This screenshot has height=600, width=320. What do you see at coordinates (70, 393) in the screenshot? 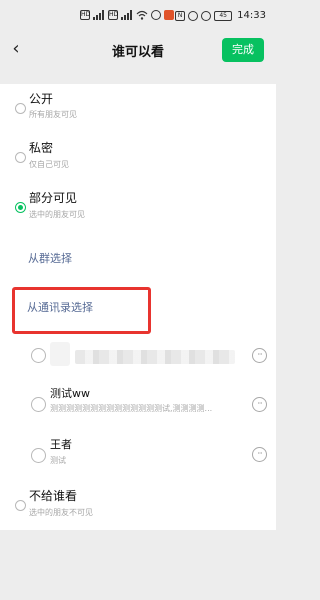
I see `member-name: 测试ww` at bounding box center [70, 393].